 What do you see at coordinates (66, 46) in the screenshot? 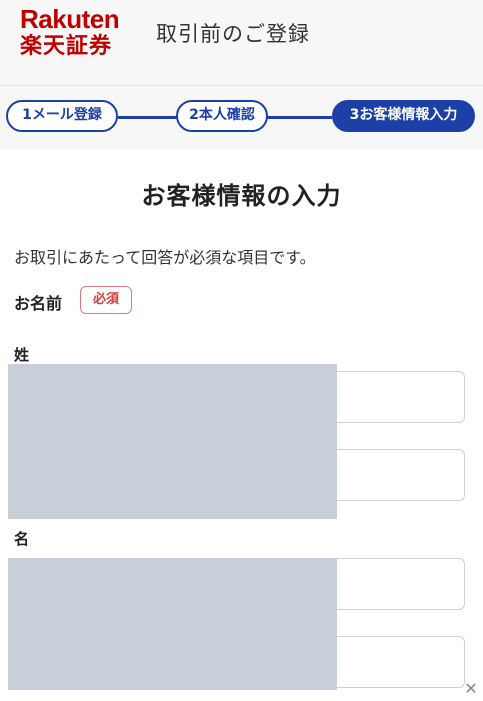
I see `logo-japanese: 楽天証券` at bounding box center [66, 46].